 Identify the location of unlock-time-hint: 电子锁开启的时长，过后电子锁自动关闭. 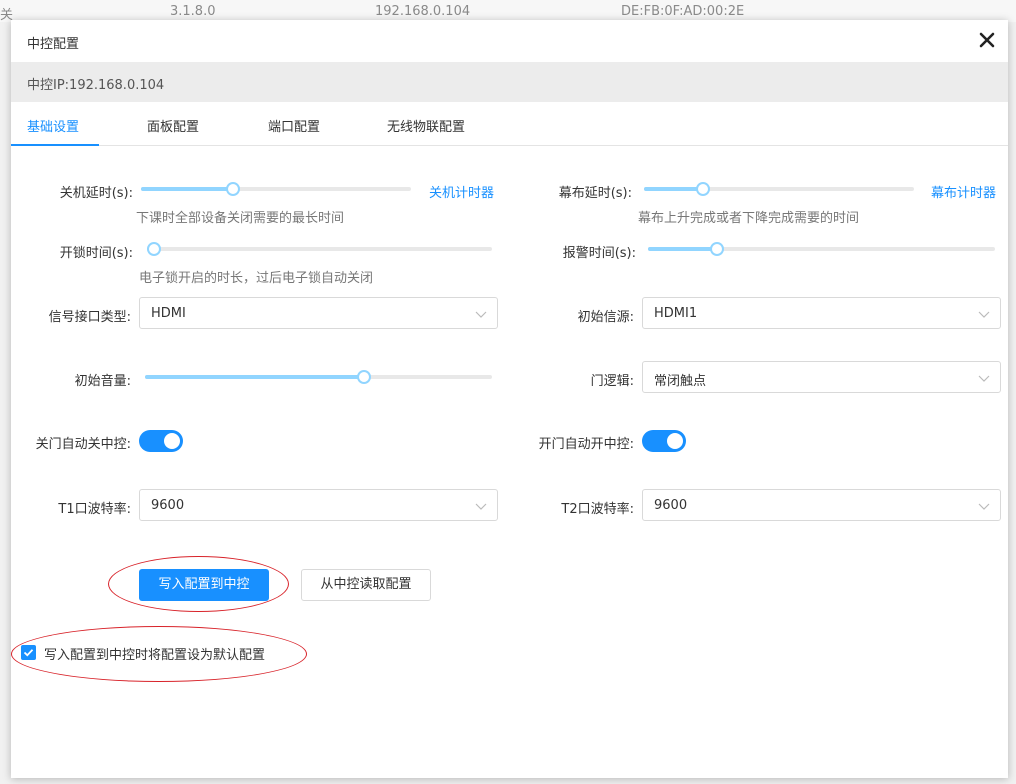
(256, 278).